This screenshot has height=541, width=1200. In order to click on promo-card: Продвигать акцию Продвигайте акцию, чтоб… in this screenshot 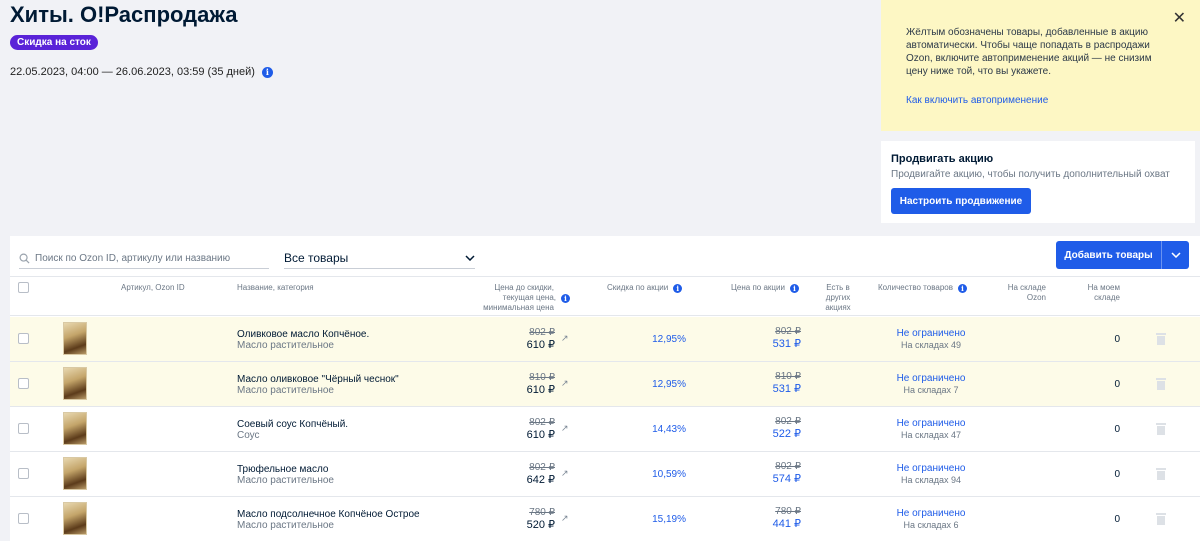, I will do `click(1038, 182)`.